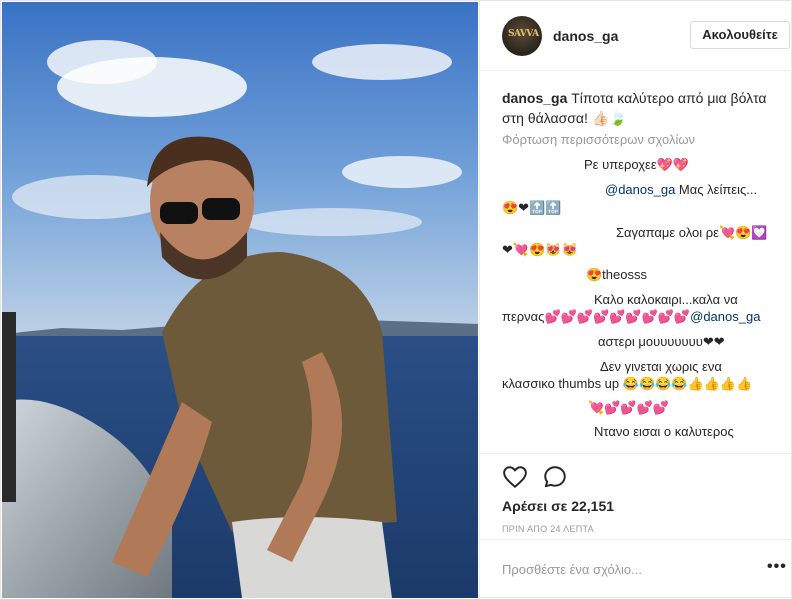 Image resolution: width=792 pixels, height=599 pixels. I want to click on comment-item: Ρε υπεροχεε💖💖, so click(636, 164).